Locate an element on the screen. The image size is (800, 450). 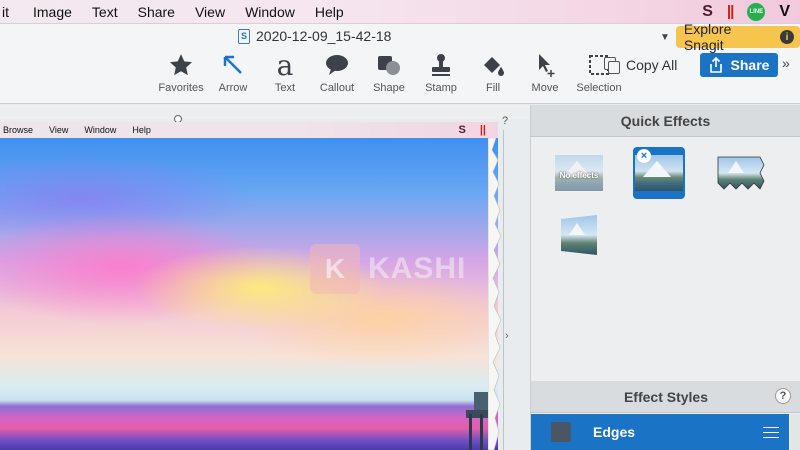
perspective-thumbnail is located at coordinates (579, 235).